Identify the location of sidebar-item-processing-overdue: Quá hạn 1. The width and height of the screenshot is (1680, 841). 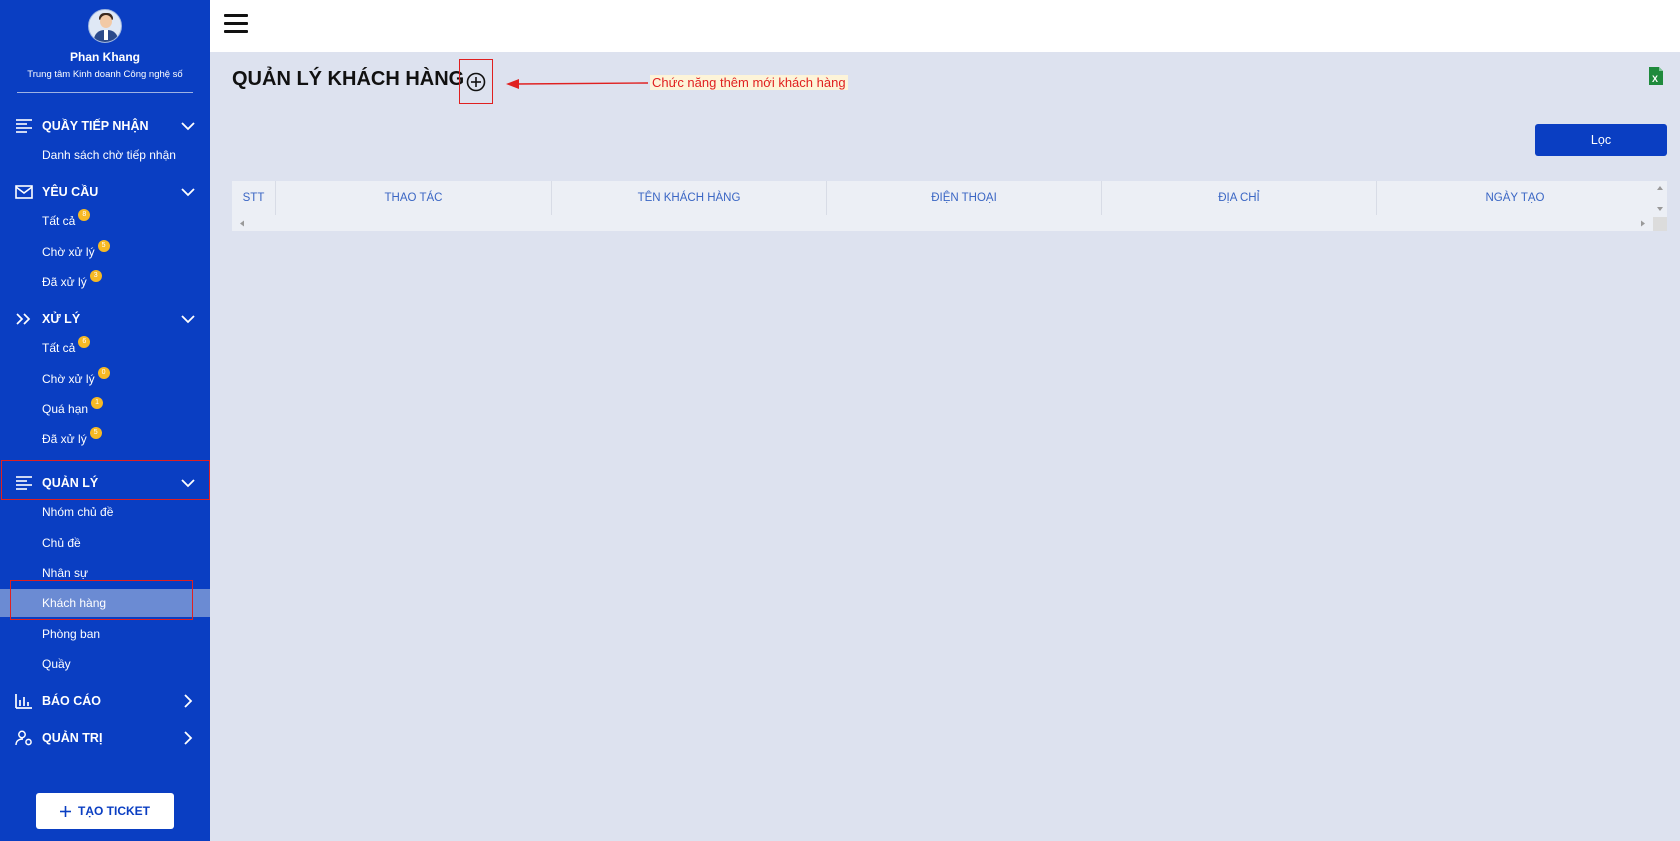
(105, 409).